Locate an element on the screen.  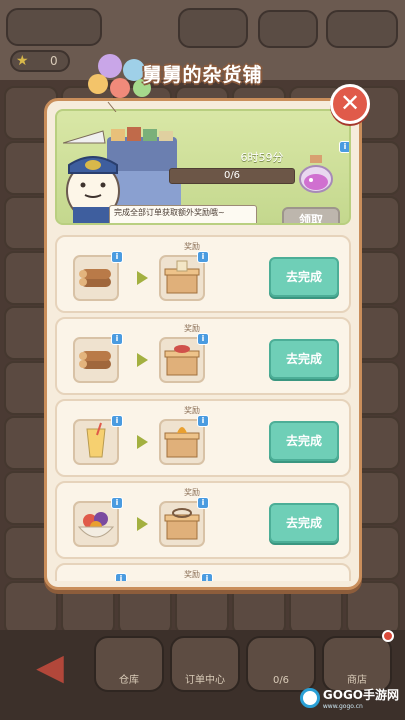
order-progress-button: 0/6 is located at coordinates (281, 664).